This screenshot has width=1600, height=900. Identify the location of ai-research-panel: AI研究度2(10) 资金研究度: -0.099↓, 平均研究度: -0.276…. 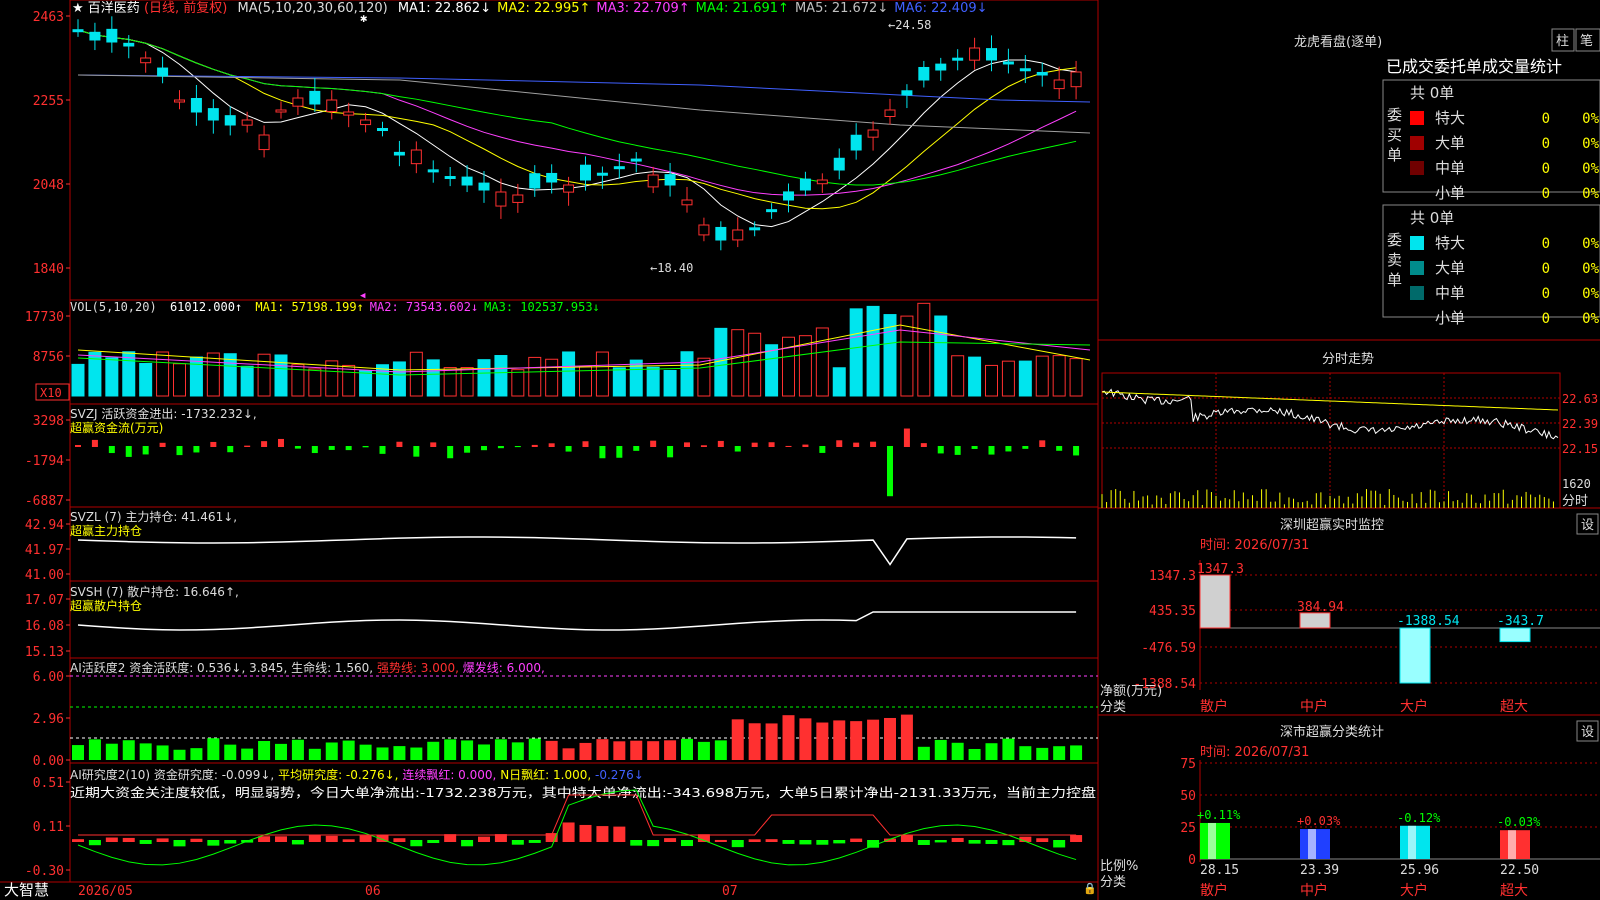
(560, 823).